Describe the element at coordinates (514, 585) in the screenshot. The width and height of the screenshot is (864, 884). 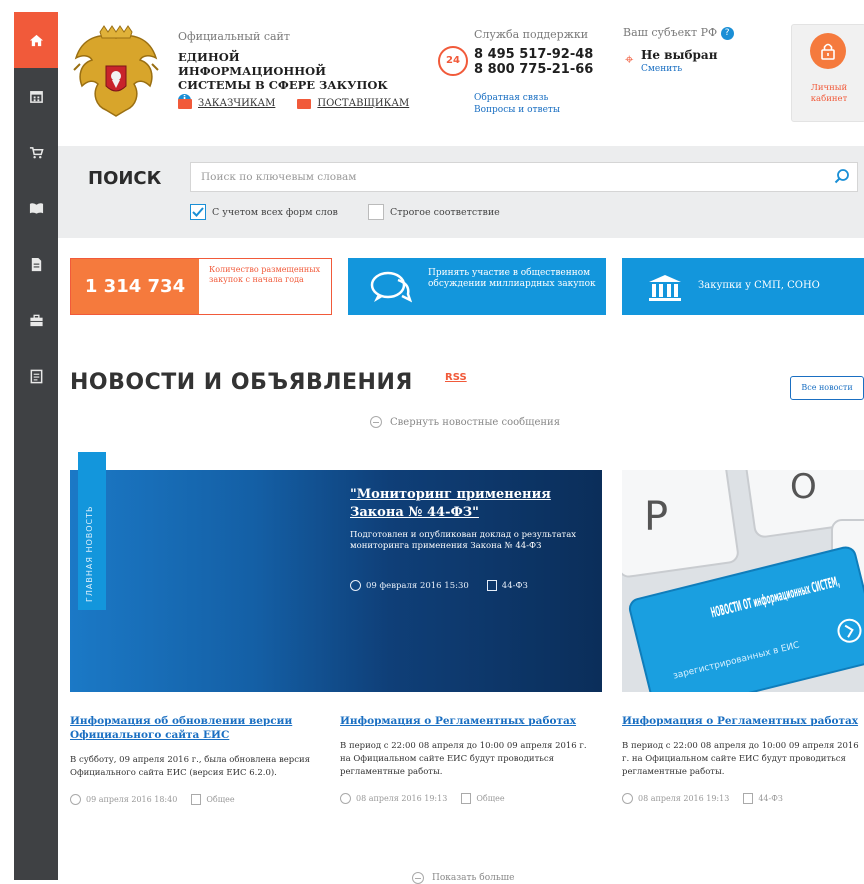
I see `featured-news-category: 44-ФЗ` at that location.